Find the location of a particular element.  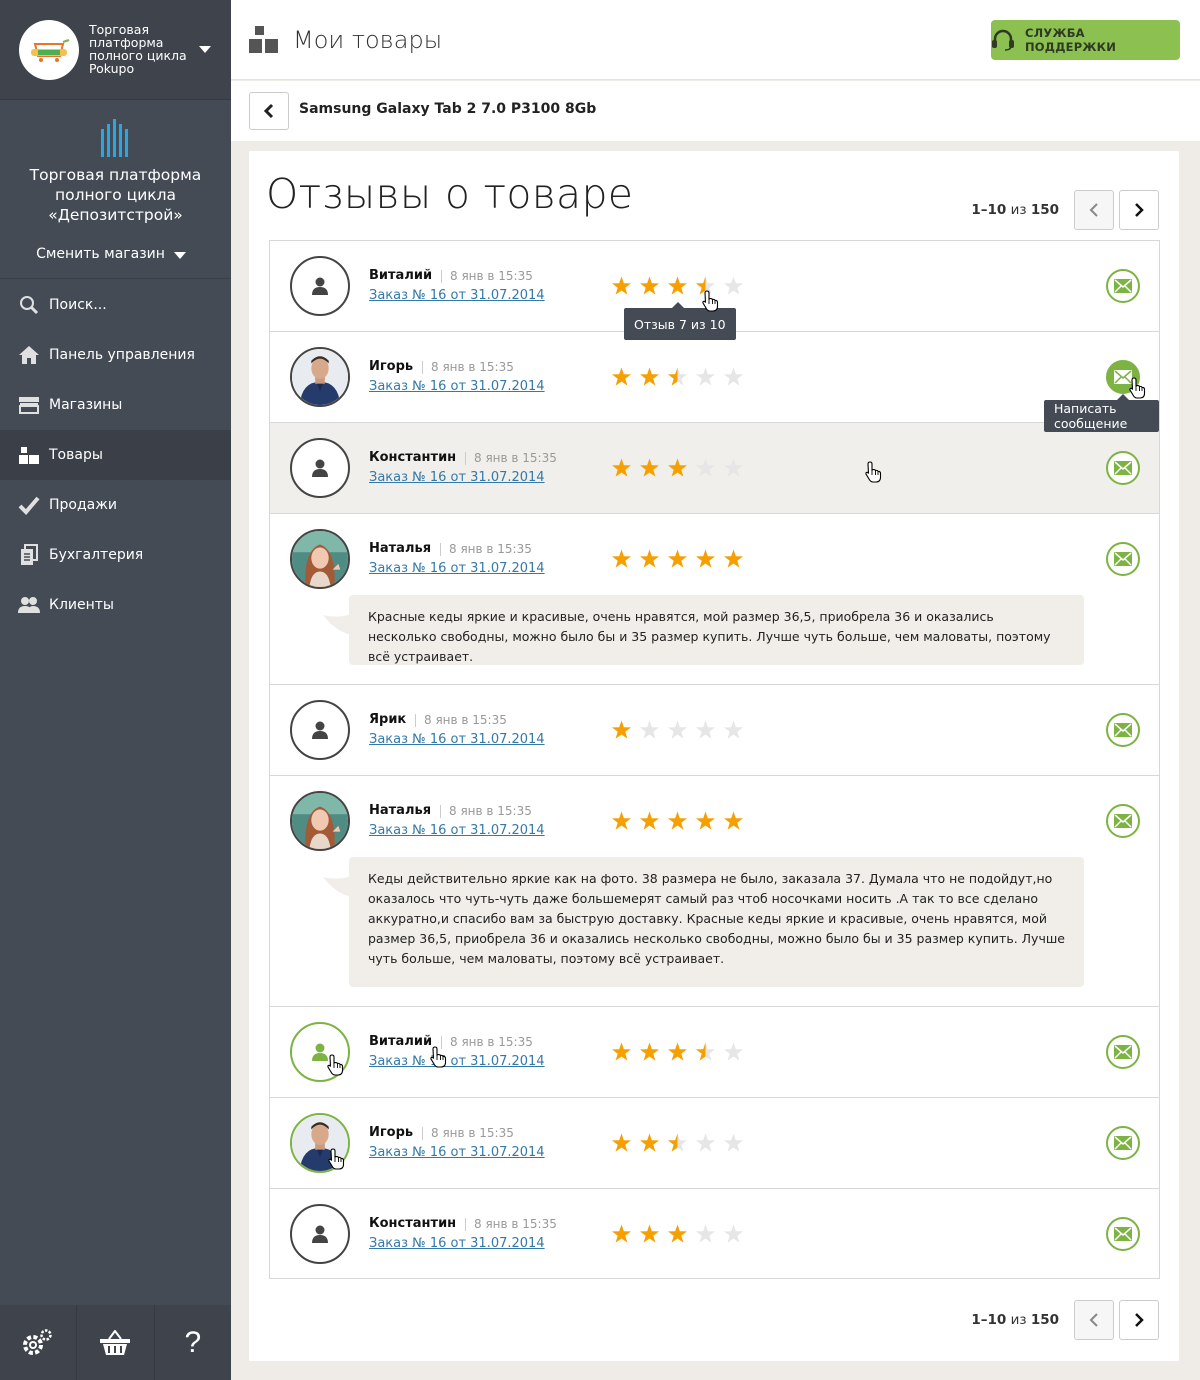

check-icon is located at coordinates (29, 505).